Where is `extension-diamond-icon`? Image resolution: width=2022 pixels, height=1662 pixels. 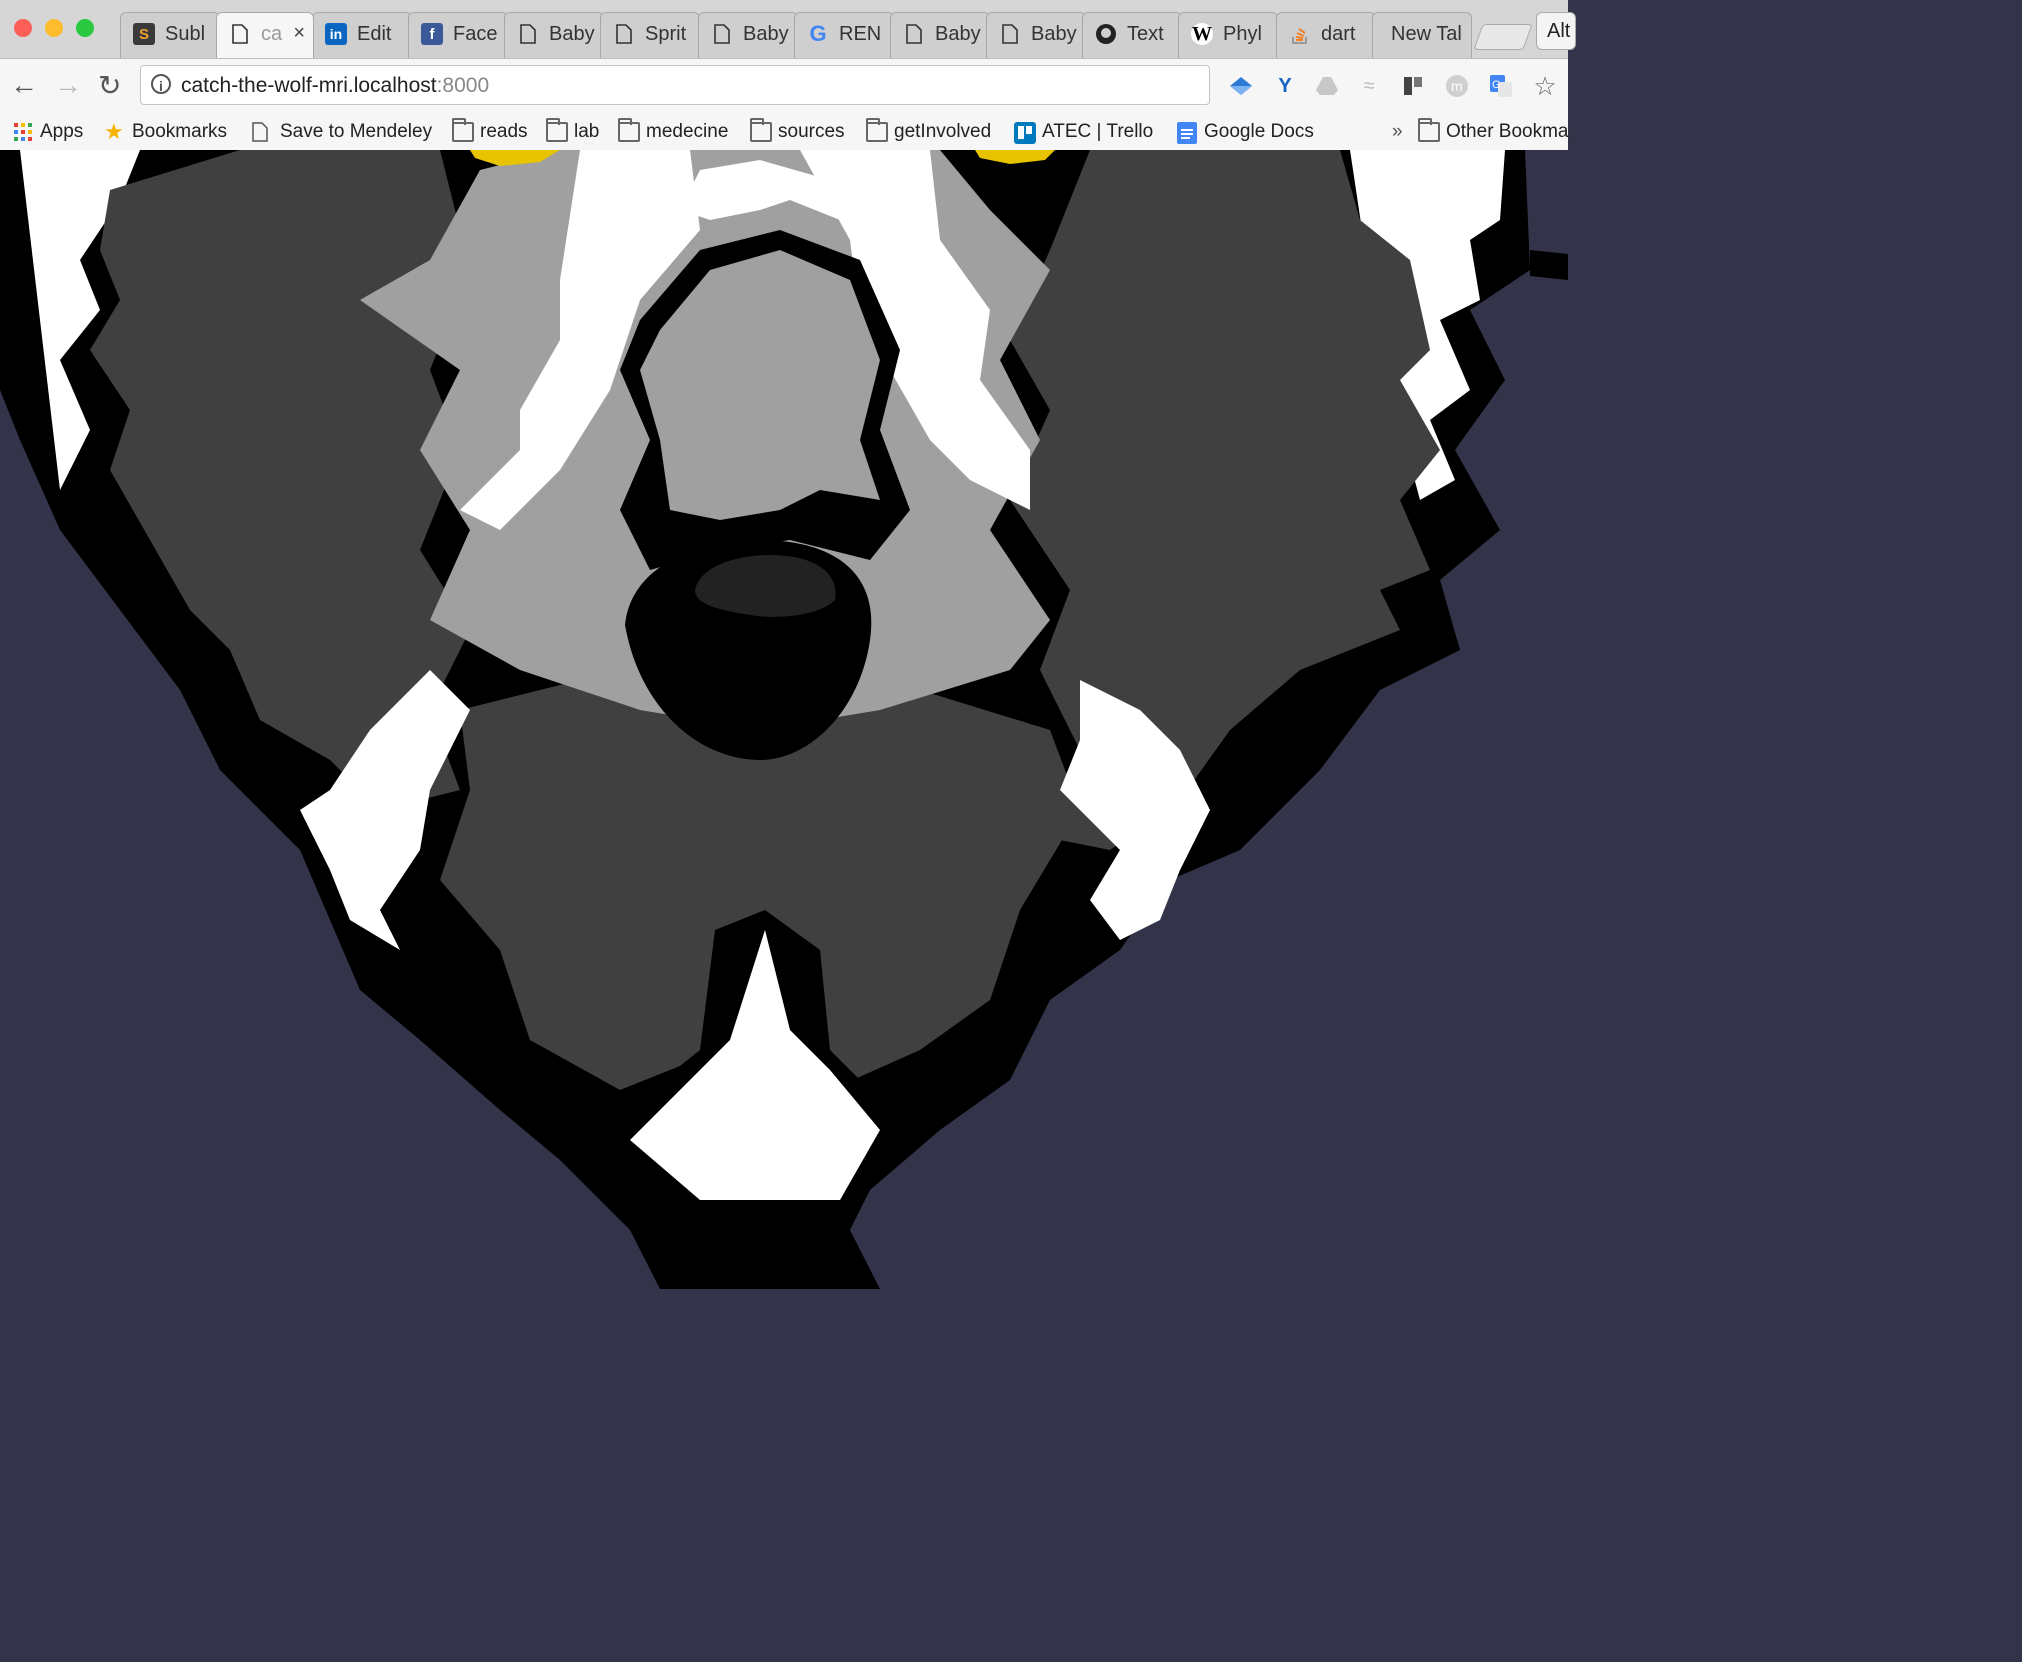 extension-diamond-icon is located at coordinates (1241, 86).